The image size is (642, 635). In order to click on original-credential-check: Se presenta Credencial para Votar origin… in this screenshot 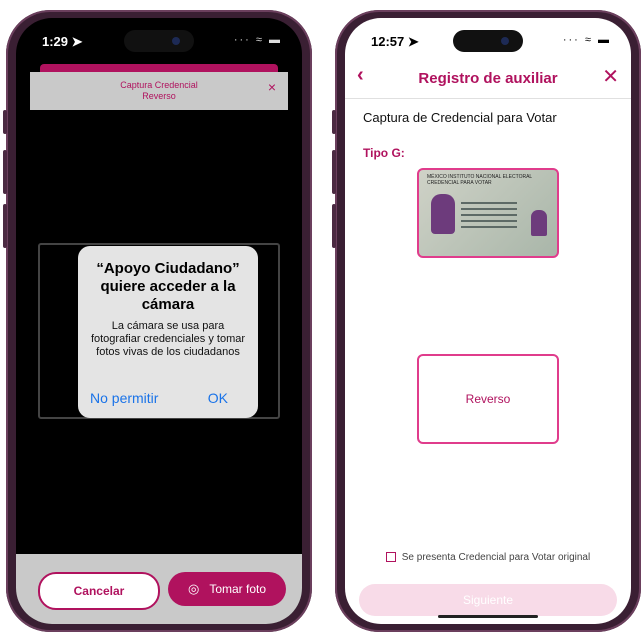, I will do `click(488, 557)`.